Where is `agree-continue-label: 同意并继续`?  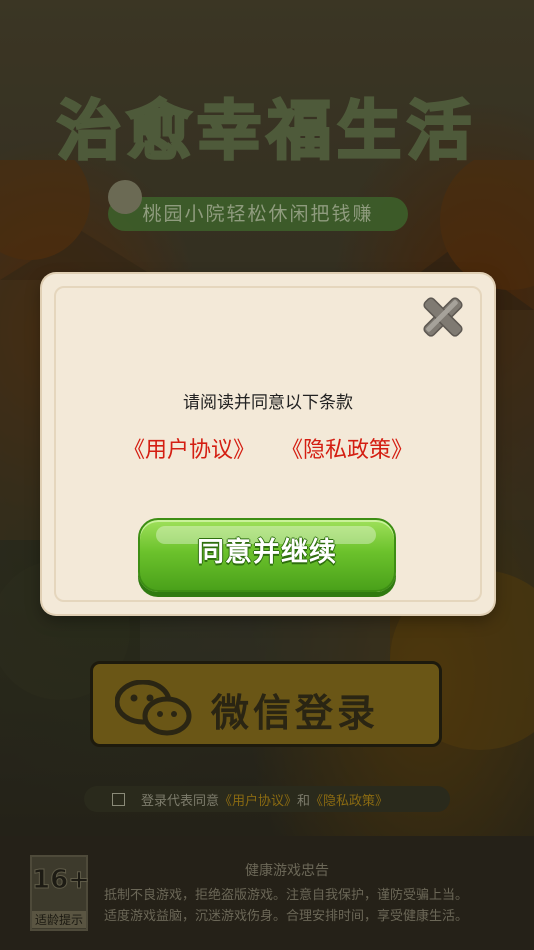
agree-continue-label: 同意并继续 is located at coordinates (267, 552).